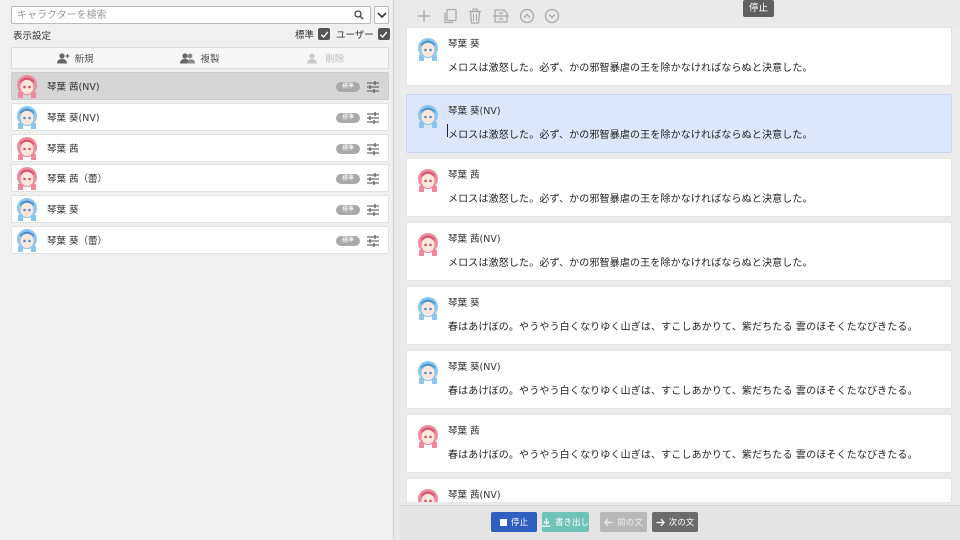 Image resolution: width=960 pixels, height=540 pixels. Describe the element at coordinates (608, 522) in the screenshot. I see `arrow-left-icon` at that location.